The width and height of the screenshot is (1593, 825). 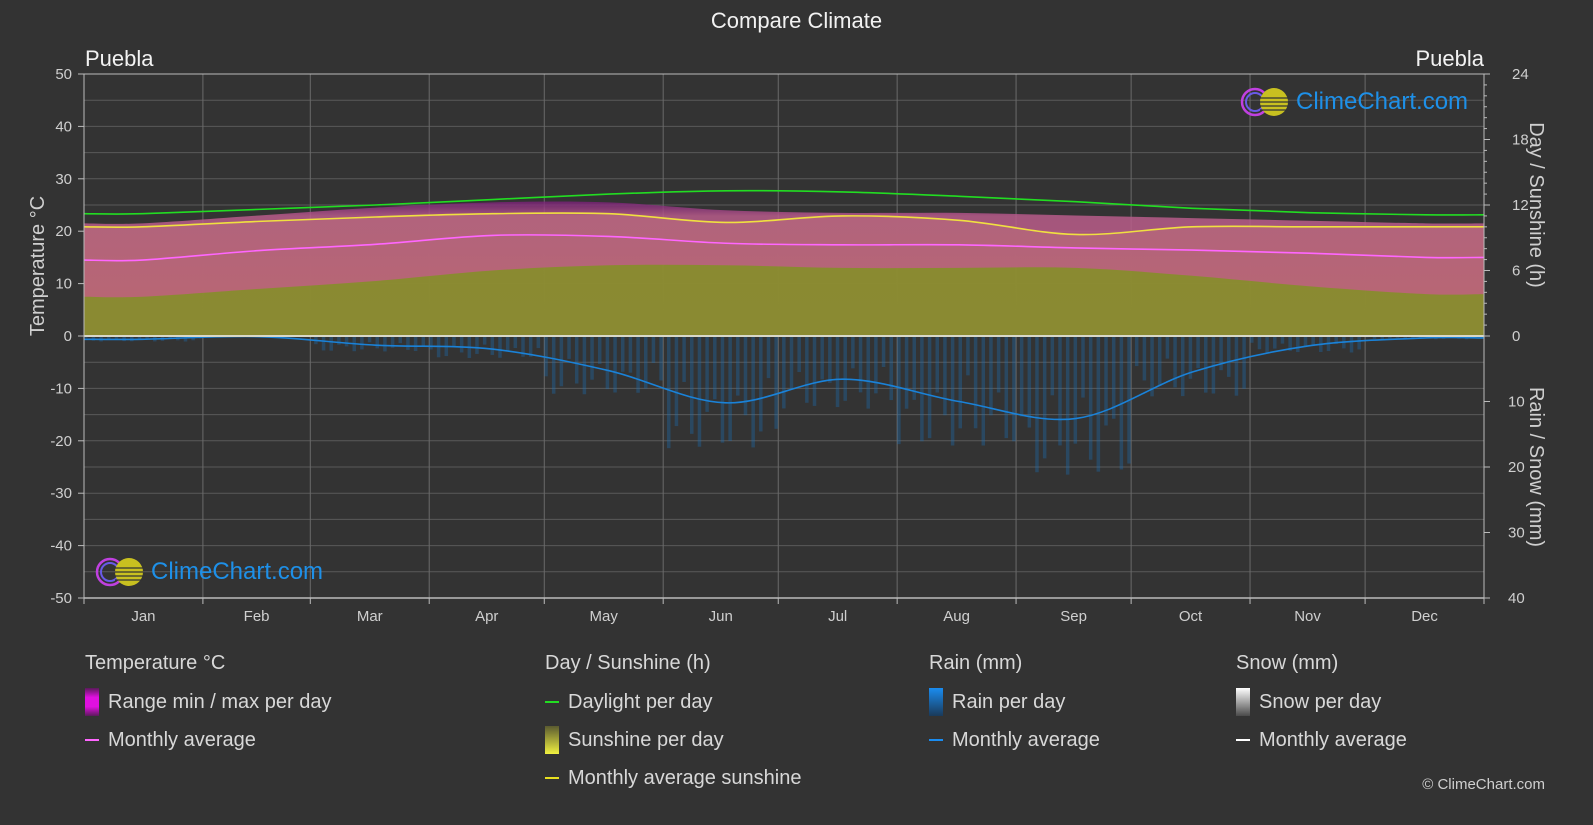 What do you see at coordinates (92, 740) in the screenshot?
I see `temp-avg-swatch` at bounding box center [92, 740].